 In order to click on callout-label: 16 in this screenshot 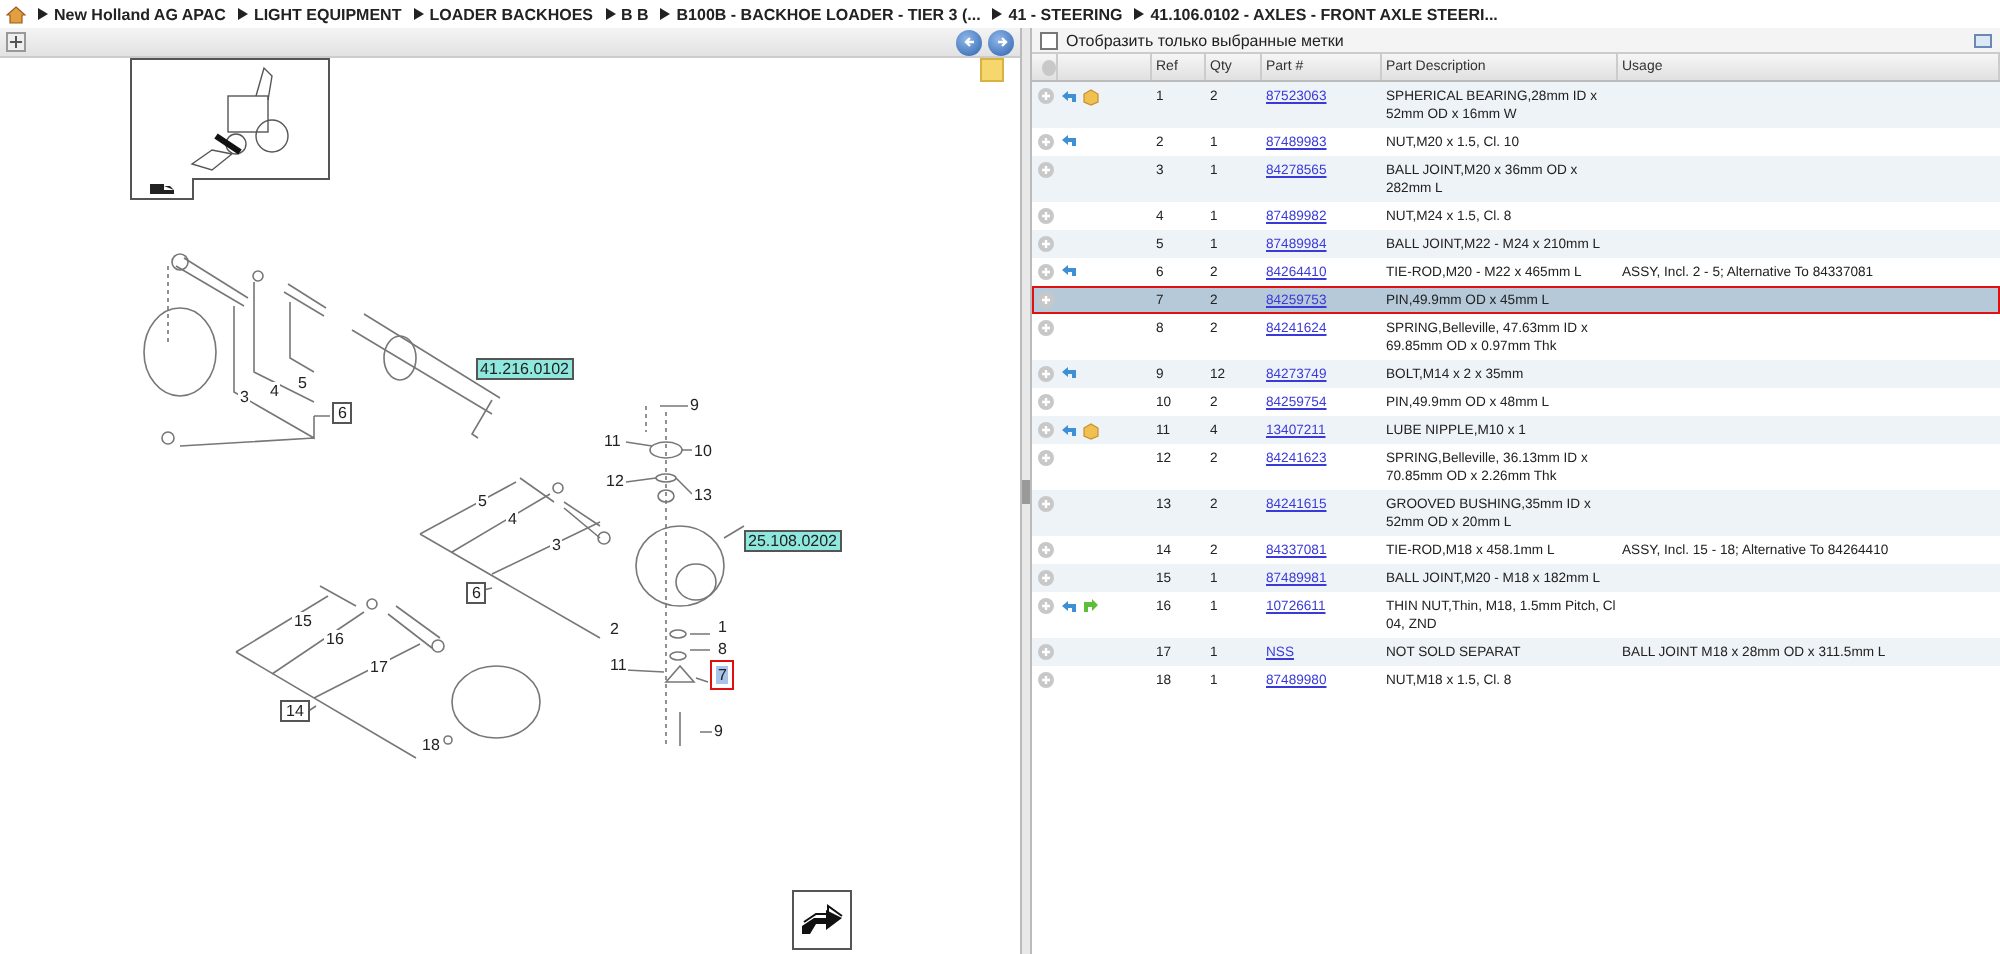, I will do `click(335, 639)`.